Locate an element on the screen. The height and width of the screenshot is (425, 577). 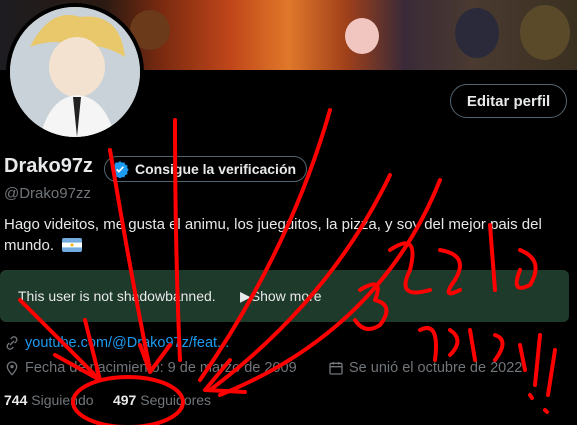
profile-avatar is located at coordinates (75, 72).